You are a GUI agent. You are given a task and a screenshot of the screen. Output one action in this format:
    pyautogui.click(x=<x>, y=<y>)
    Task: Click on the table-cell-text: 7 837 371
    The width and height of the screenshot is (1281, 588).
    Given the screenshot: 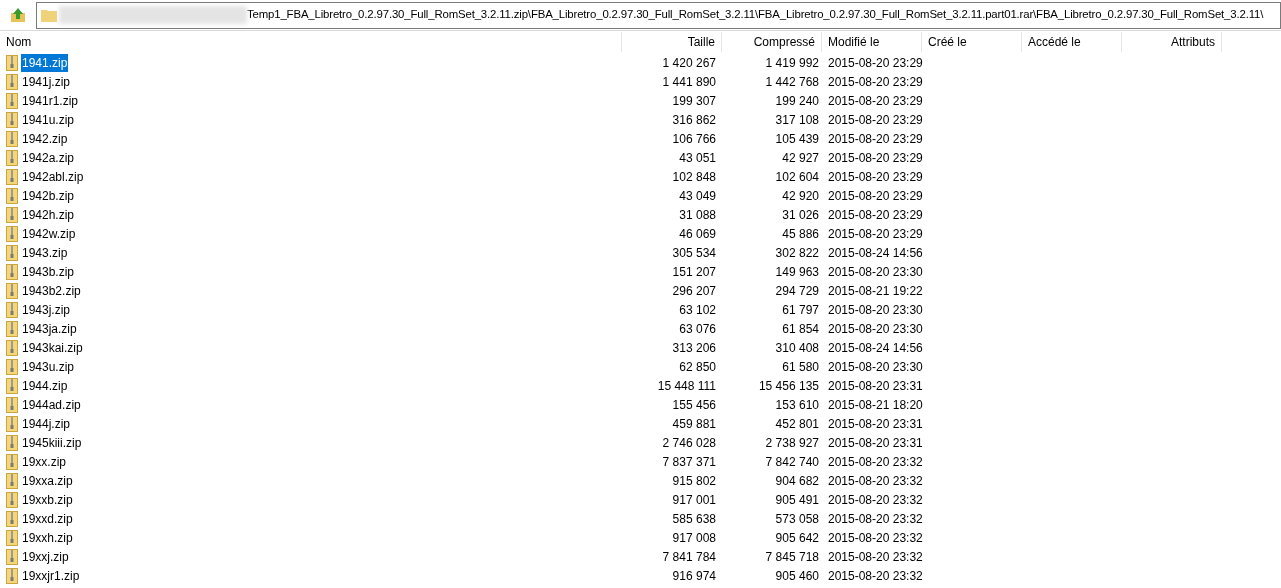 What is the action you would take?
    pyautogui.click(x=689, y=462)
    